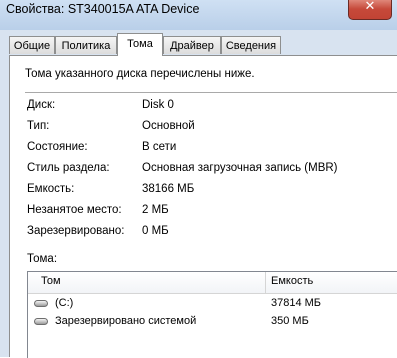 The image size is (397, 358). I want to click on volumes-label: Тома:, so click(42, 259).